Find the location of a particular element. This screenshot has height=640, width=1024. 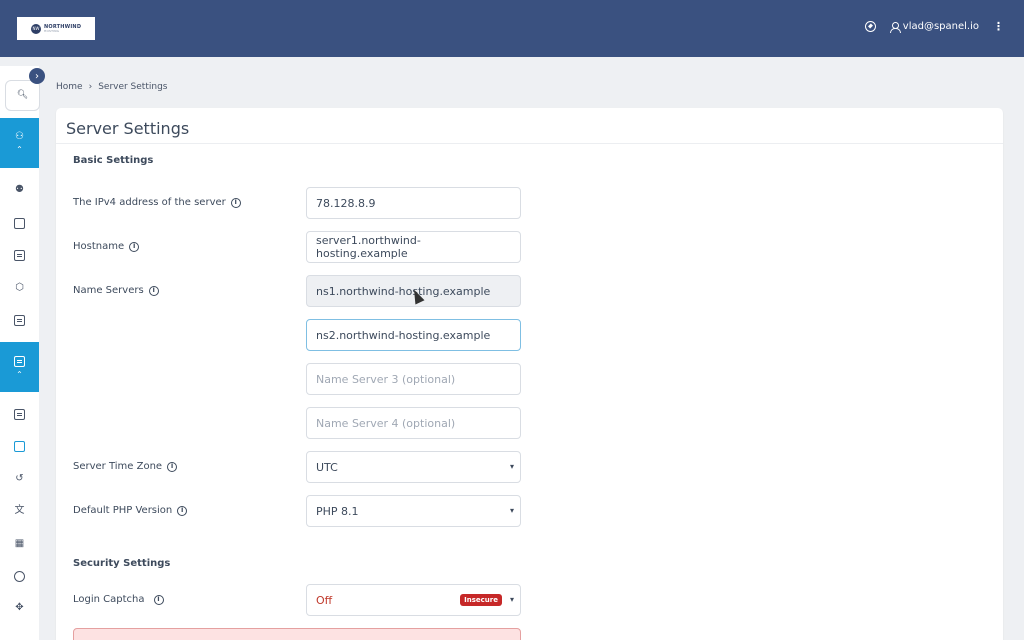

sidebar-item-documents is located at coordinates (19, 414).